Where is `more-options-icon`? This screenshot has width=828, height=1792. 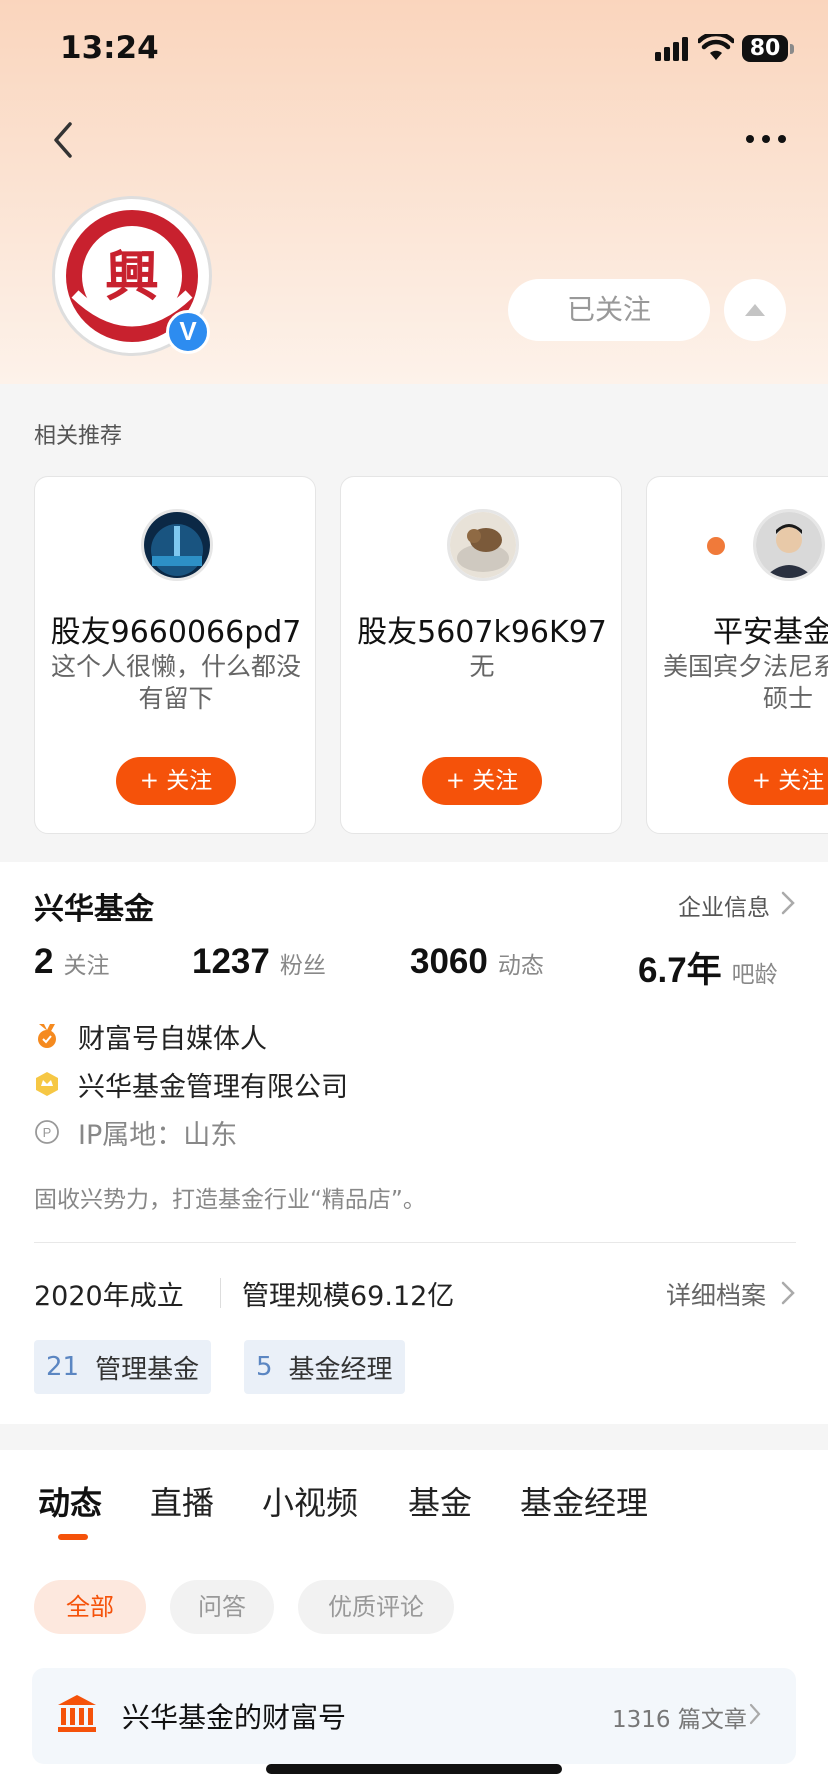 more-options-icon is located at coordinates (767, 139).